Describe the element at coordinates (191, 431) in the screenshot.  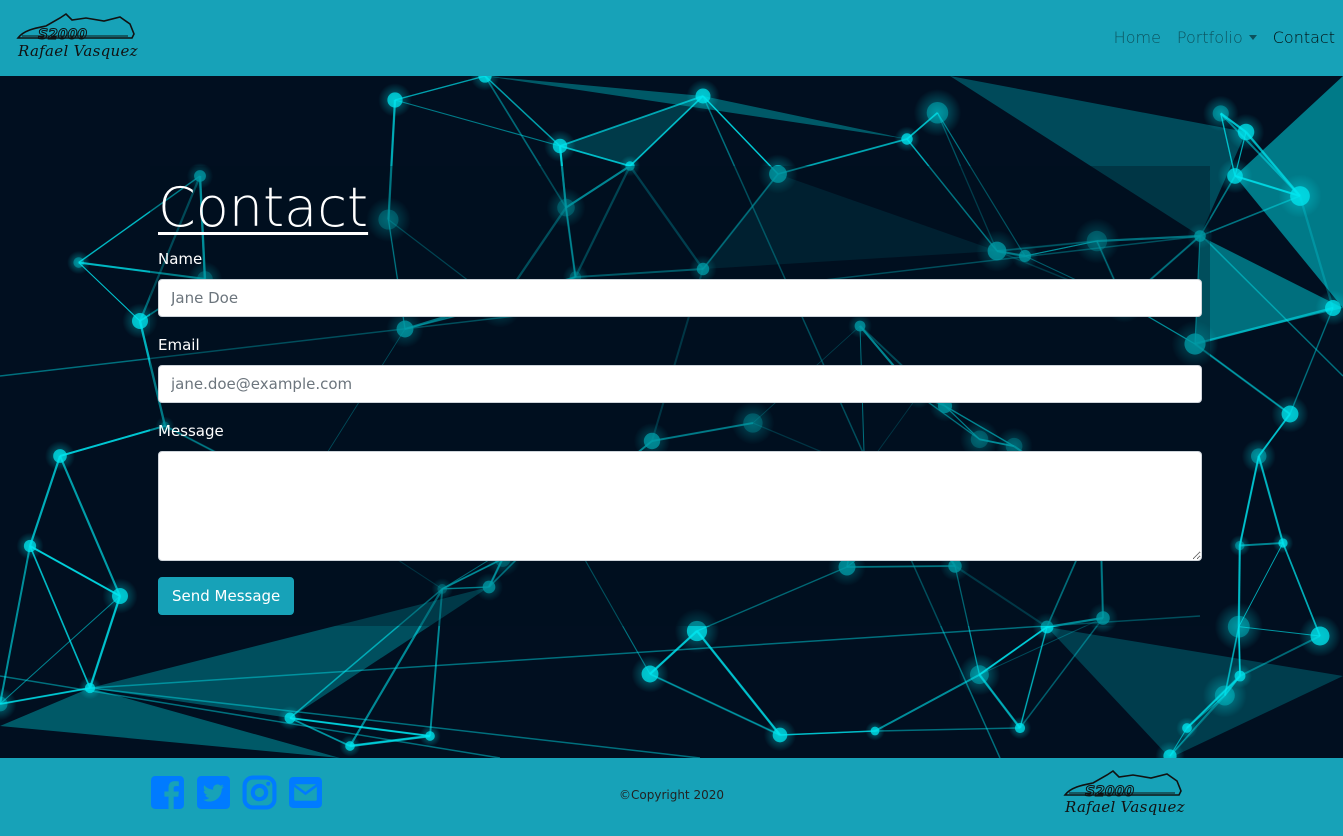
I see `message-label: Message` at that location.